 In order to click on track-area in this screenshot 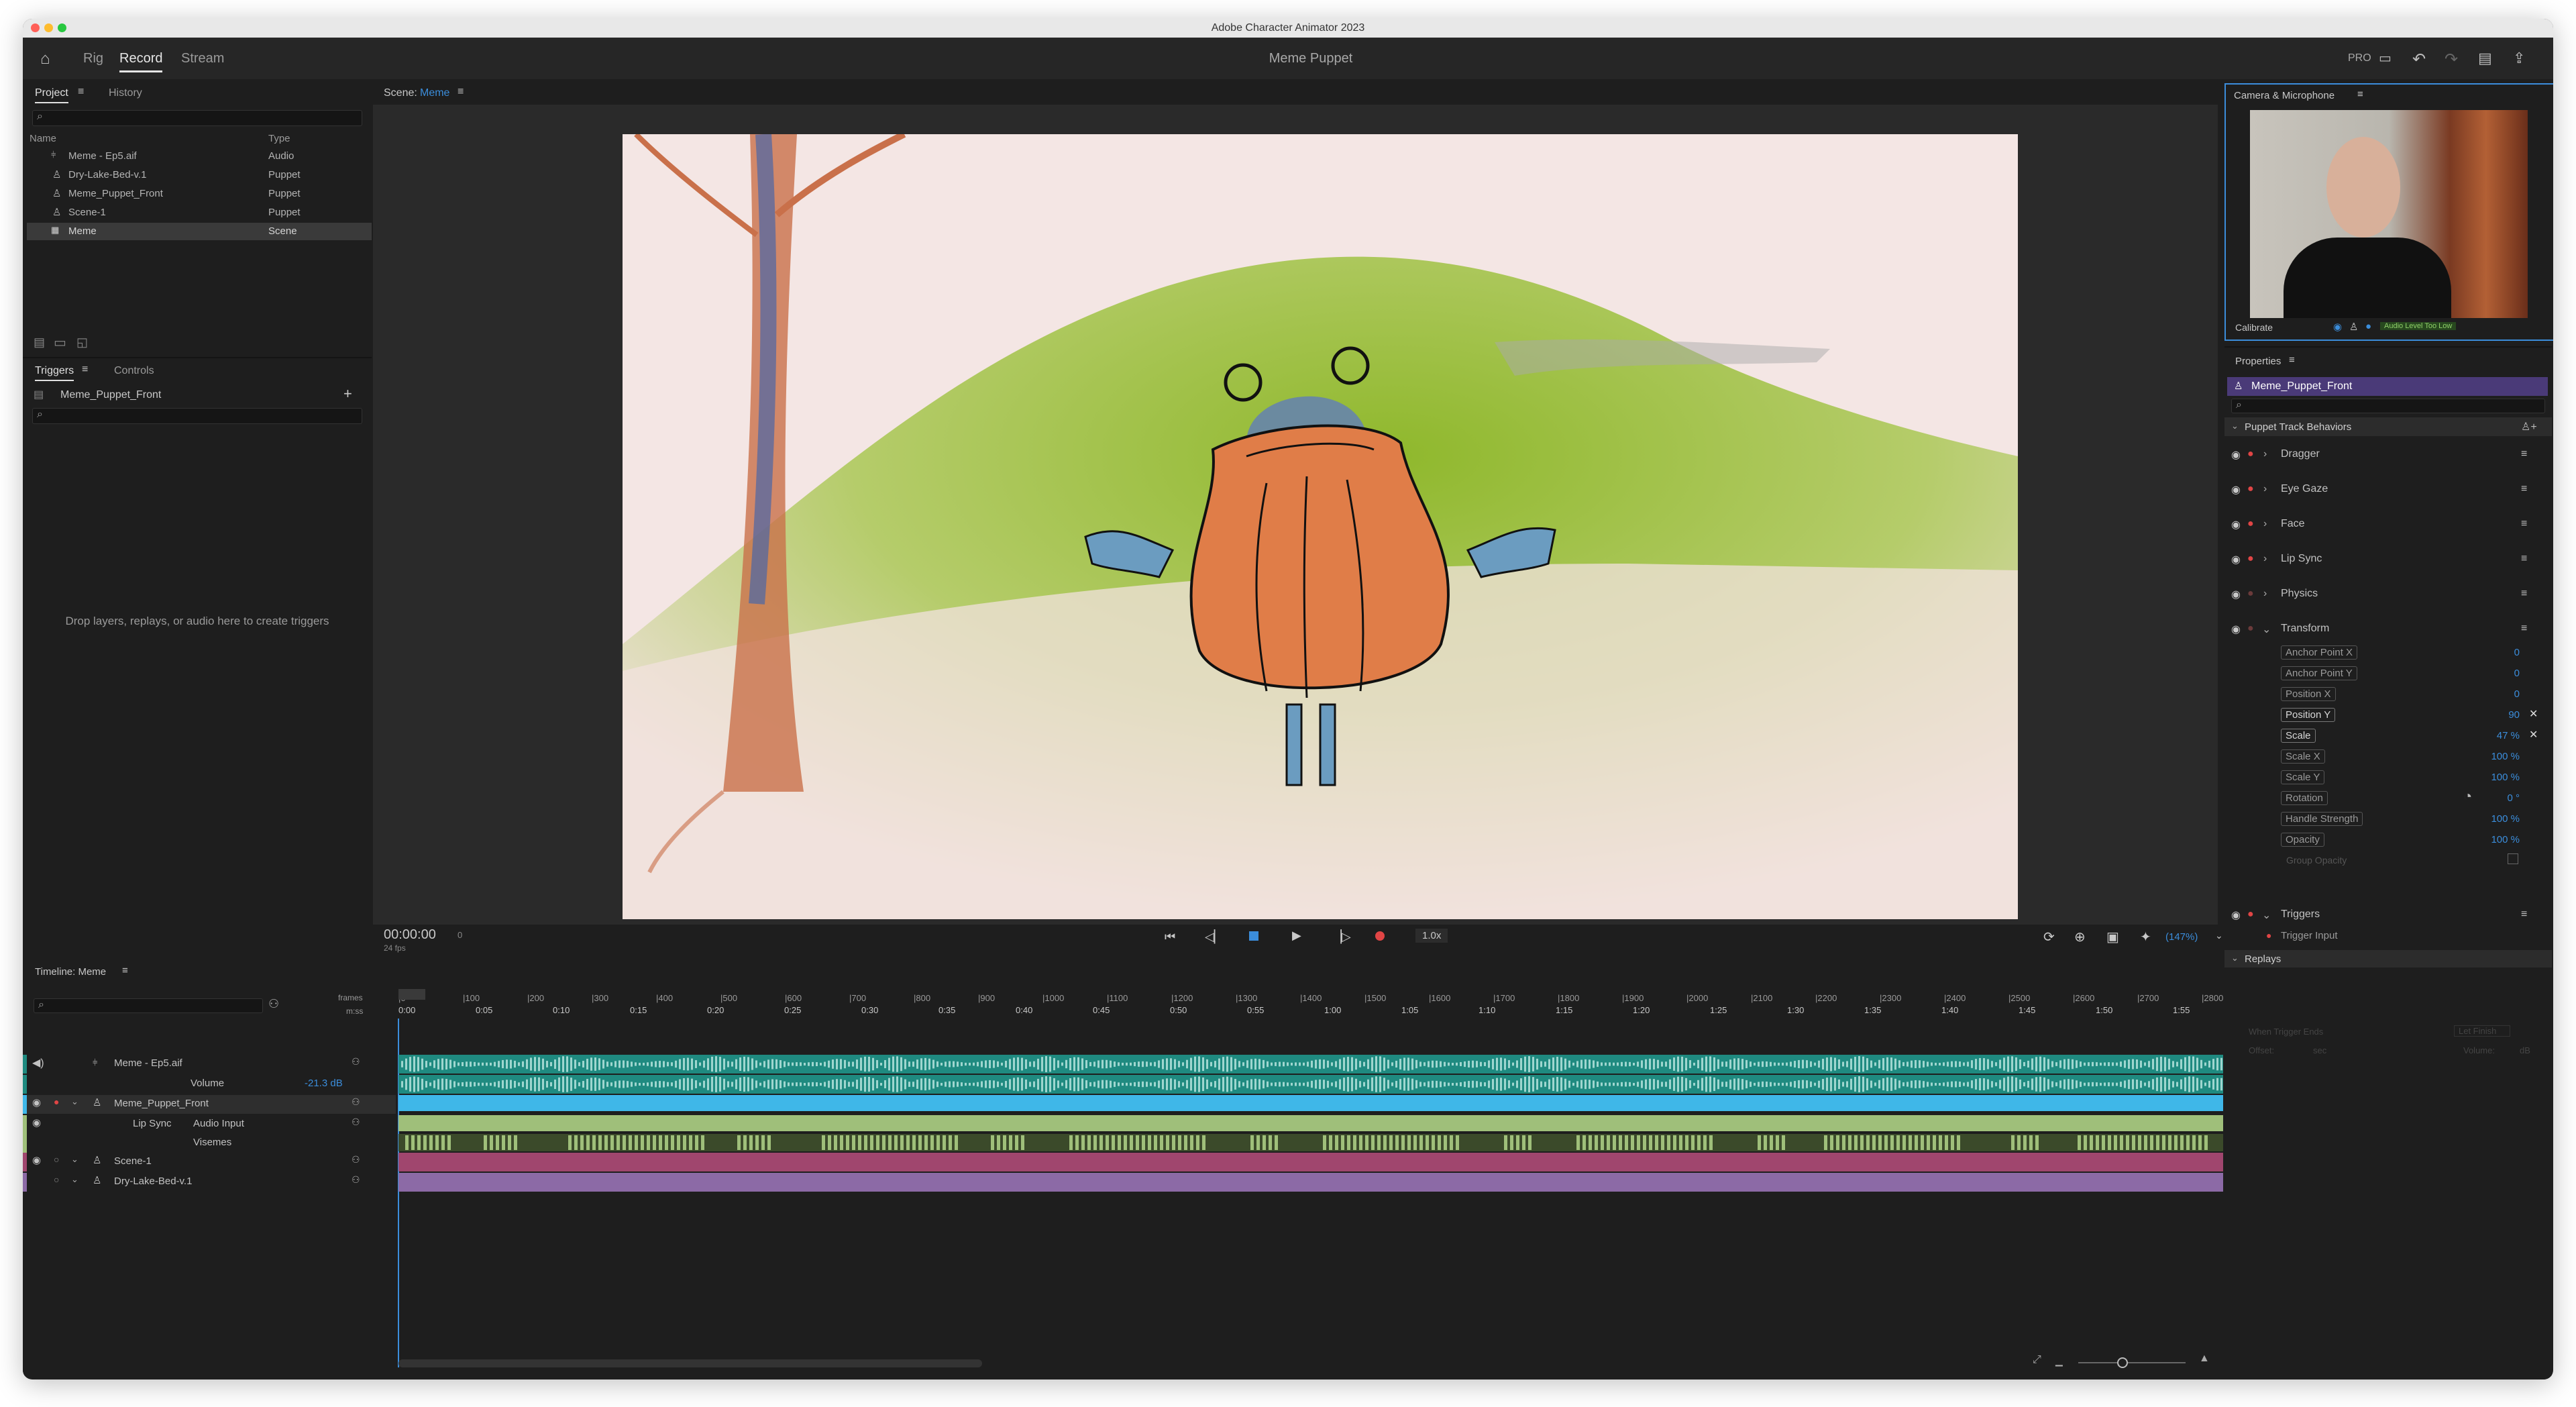, I will do `click(1310, 1125)`.